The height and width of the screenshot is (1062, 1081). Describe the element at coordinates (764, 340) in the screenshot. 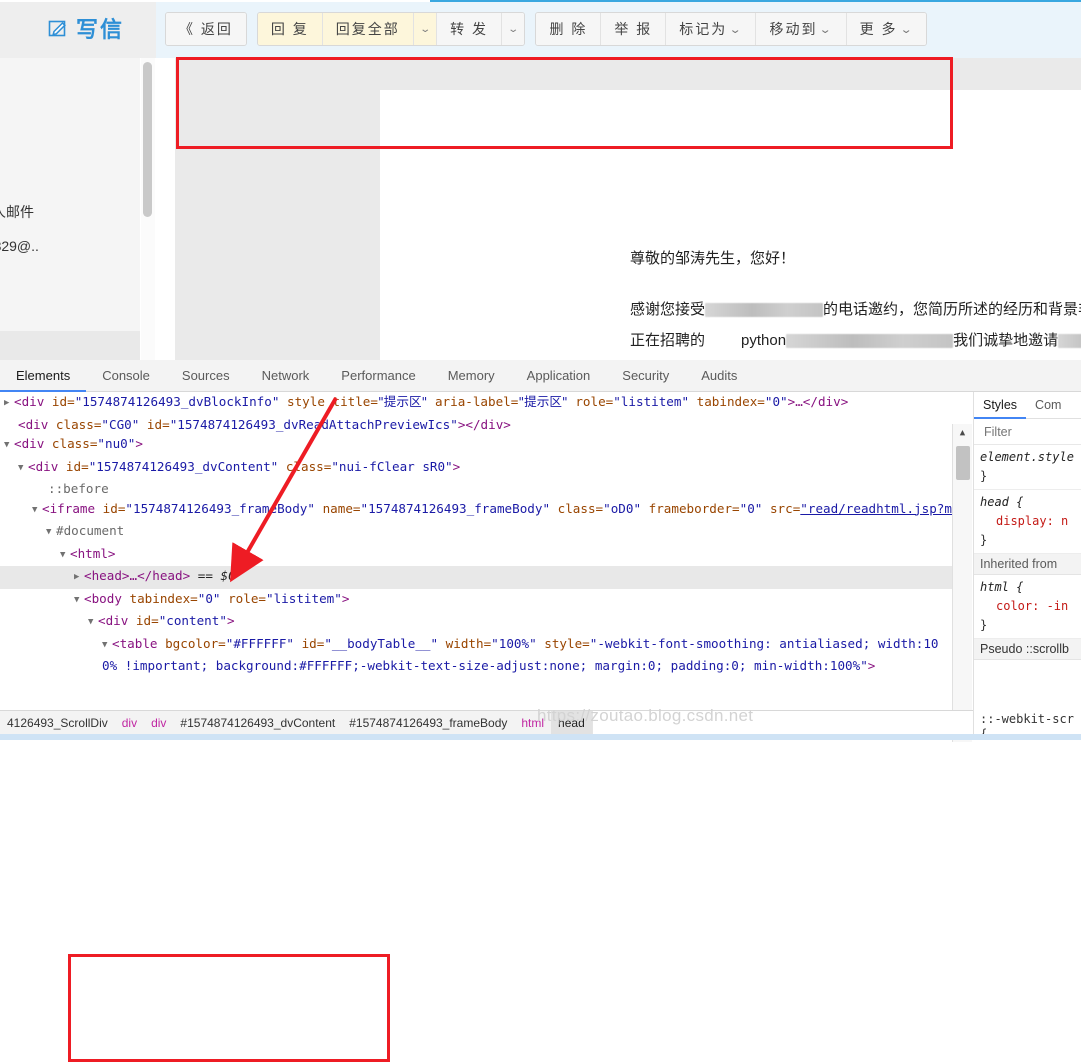

I see `mail-text-python: python` at that location.